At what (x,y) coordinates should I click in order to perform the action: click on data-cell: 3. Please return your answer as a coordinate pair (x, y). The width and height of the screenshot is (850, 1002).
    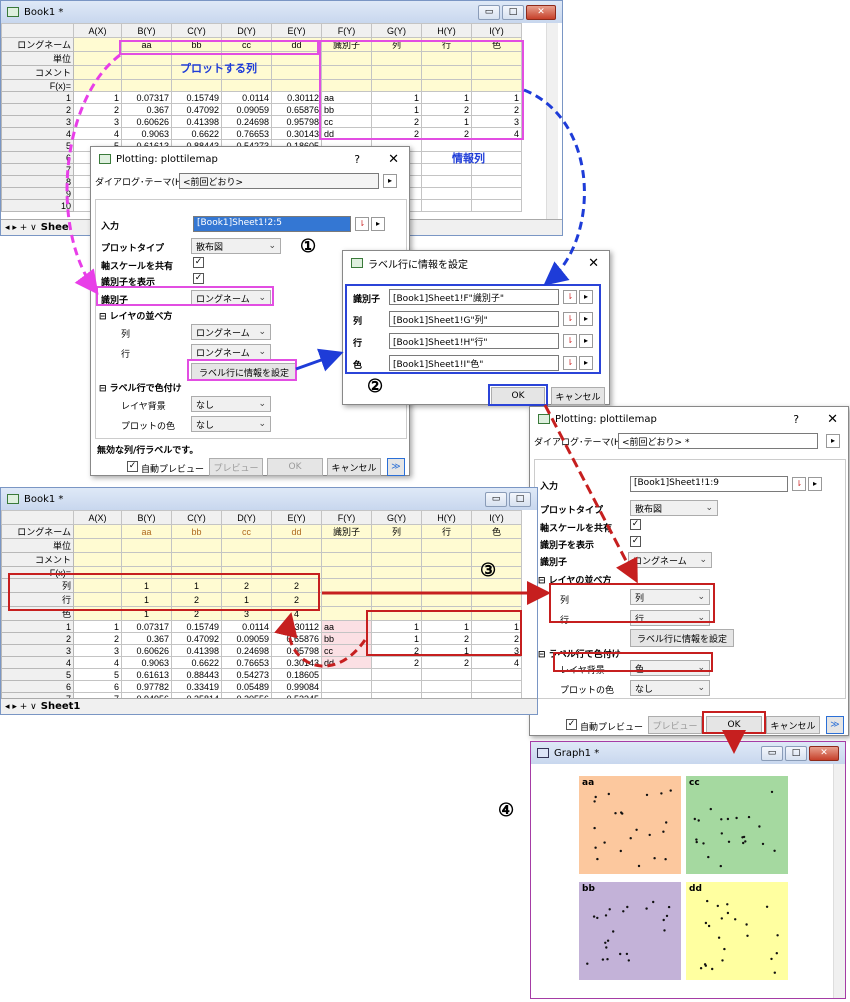
    Looking at the image, I should click on (97, 121).